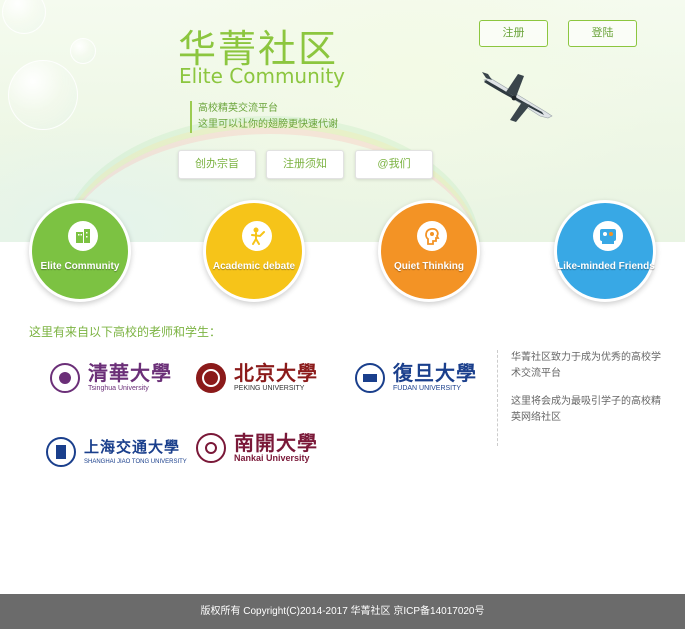  What do you see at coordinates (276, 373) in the screenshot?
I see `school-name-cn: 北京大學` at bounding box center [276, 373].